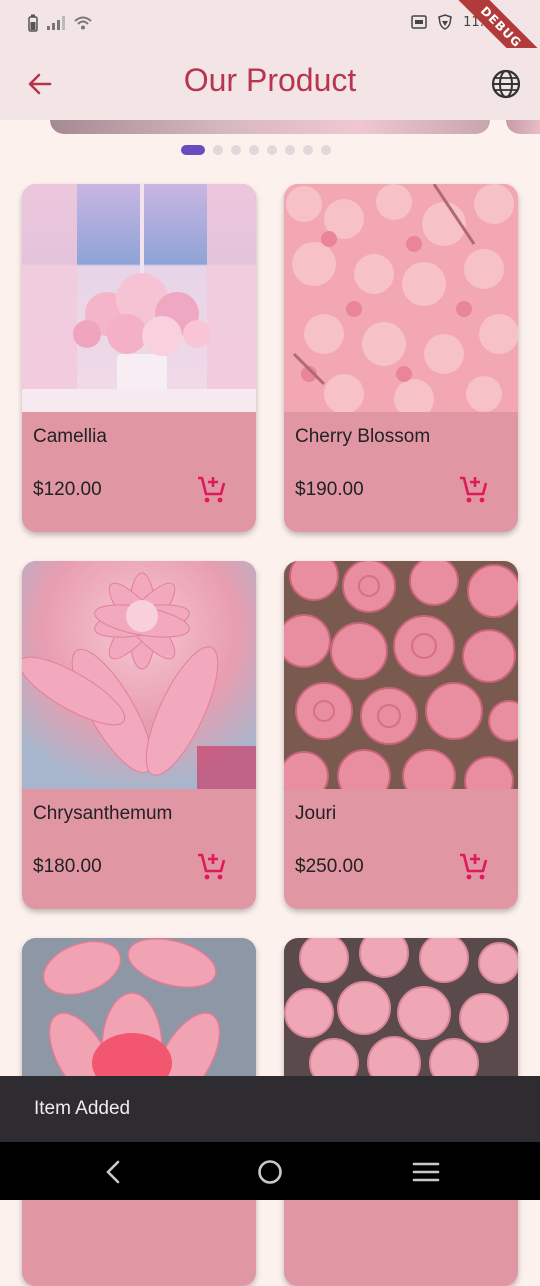 Image resolution: width=540 pixels, height=1286 pixels. I want to click on snackbar: Item Added, so click(270, 1109).